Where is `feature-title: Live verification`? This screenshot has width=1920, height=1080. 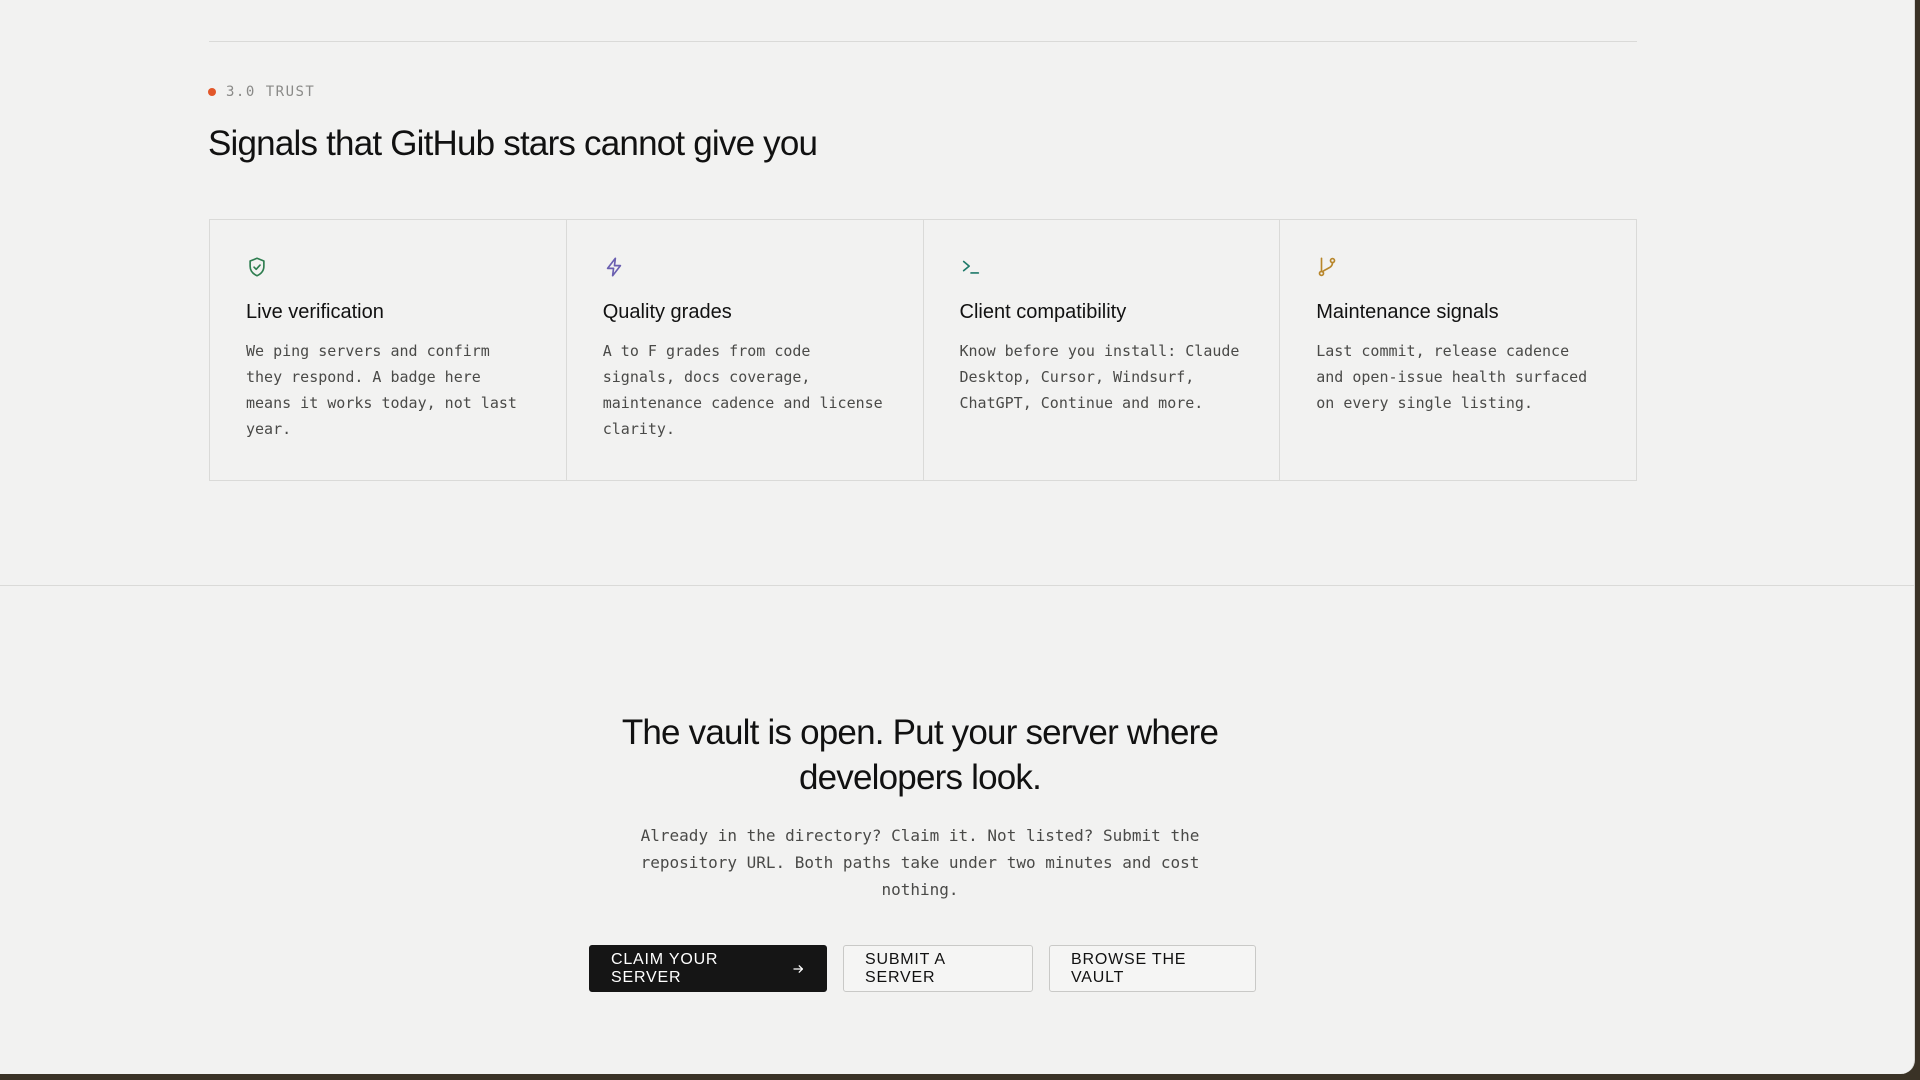 feature-title: Live verification is located at coordinates (315, 312).